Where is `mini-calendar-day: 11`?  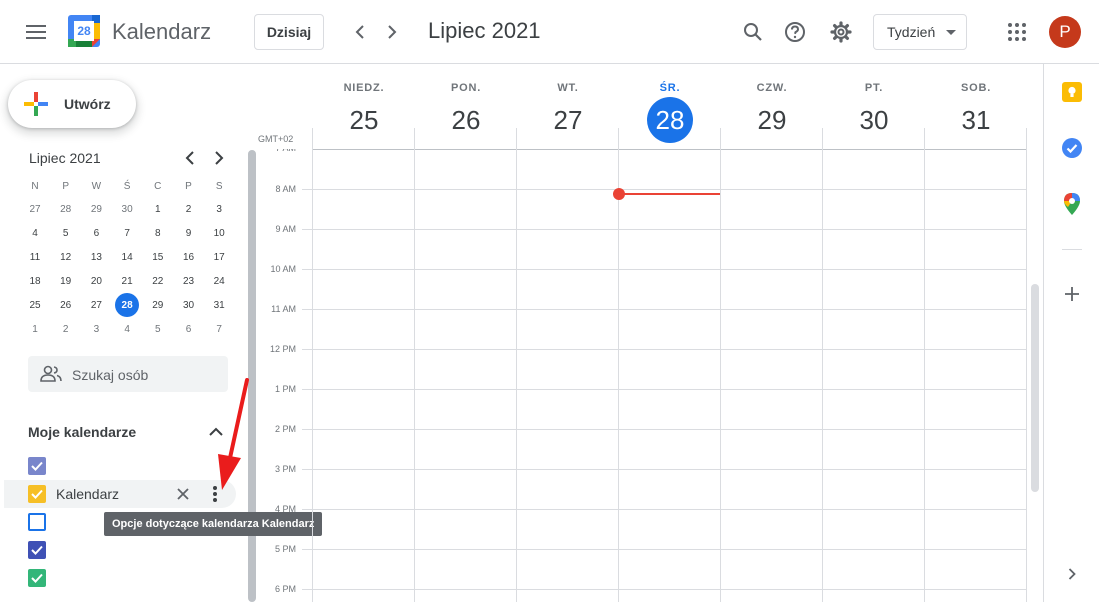
mini-calendar-day: 11 is located at coordinates (35, 257).